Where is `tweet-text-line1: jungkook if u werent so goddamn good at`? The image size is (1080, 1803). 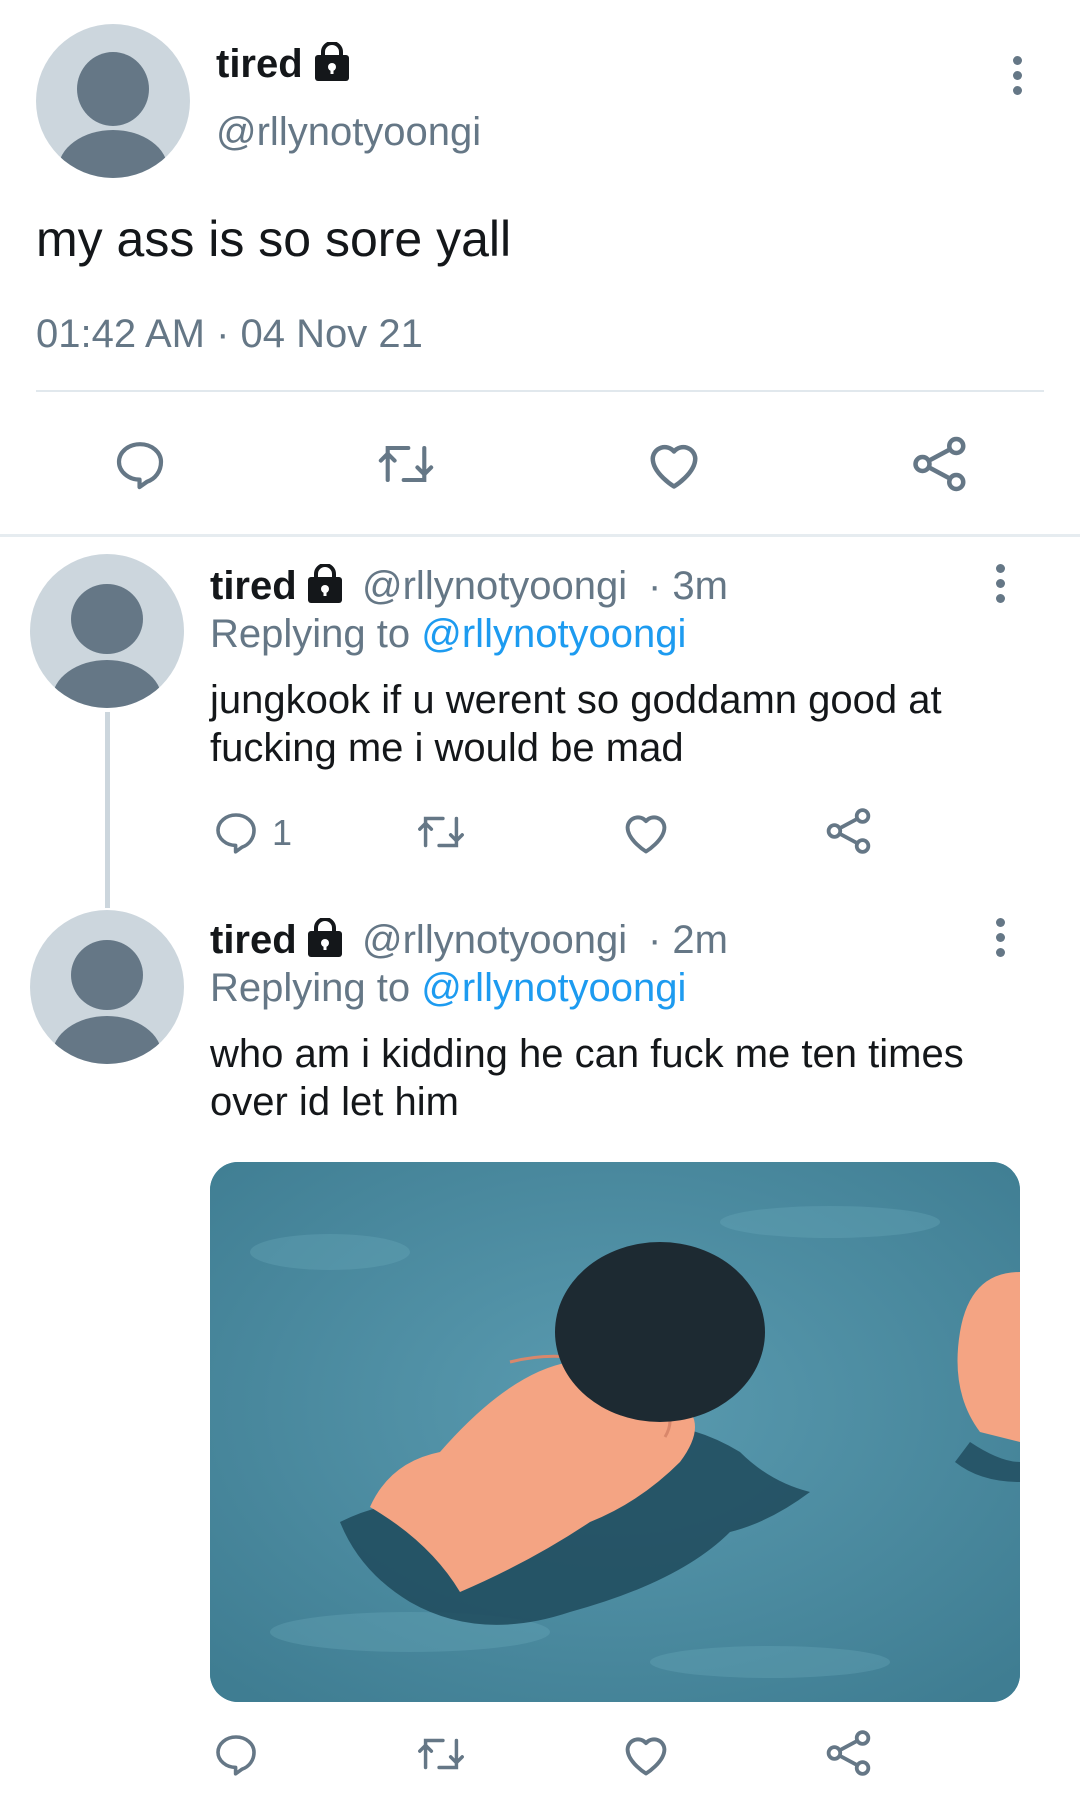
tweet-text-line1: jungkook if u werent so goddamn good at is located at coordinates (576, 700).